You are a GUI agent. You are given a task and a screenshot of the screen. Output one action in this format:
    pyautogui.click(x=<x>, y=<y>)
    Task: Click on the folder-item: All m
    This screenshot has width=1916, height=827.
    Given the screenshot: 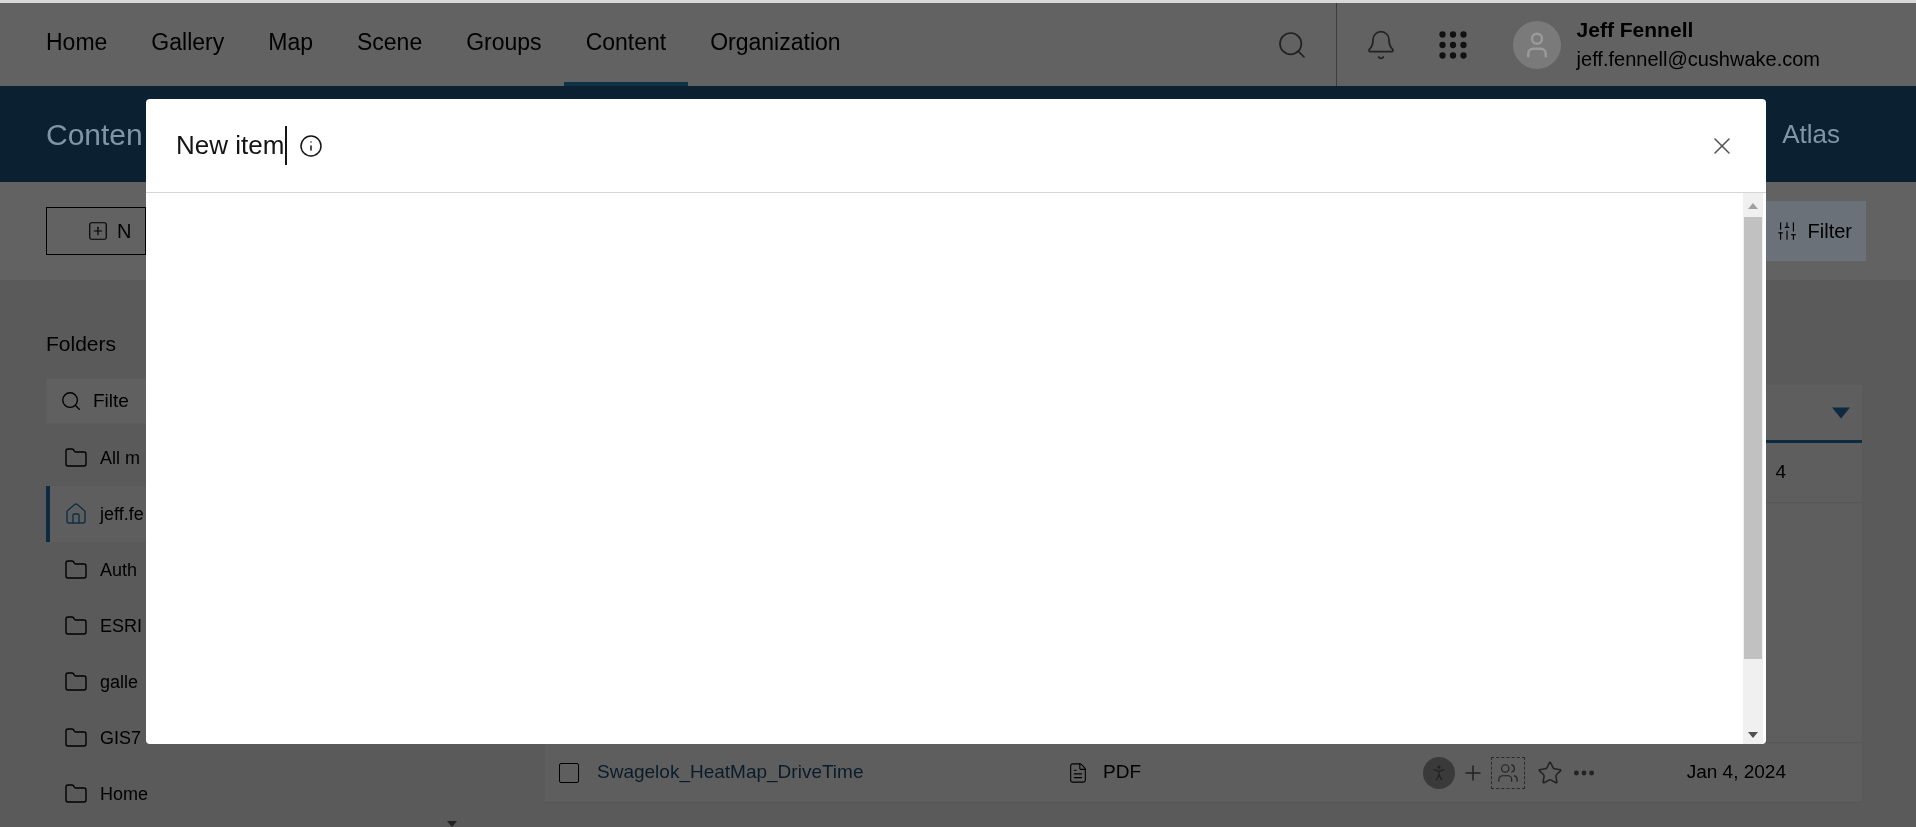 What is the action you would take?
    pyautogui.click(x=249, y=458)
    